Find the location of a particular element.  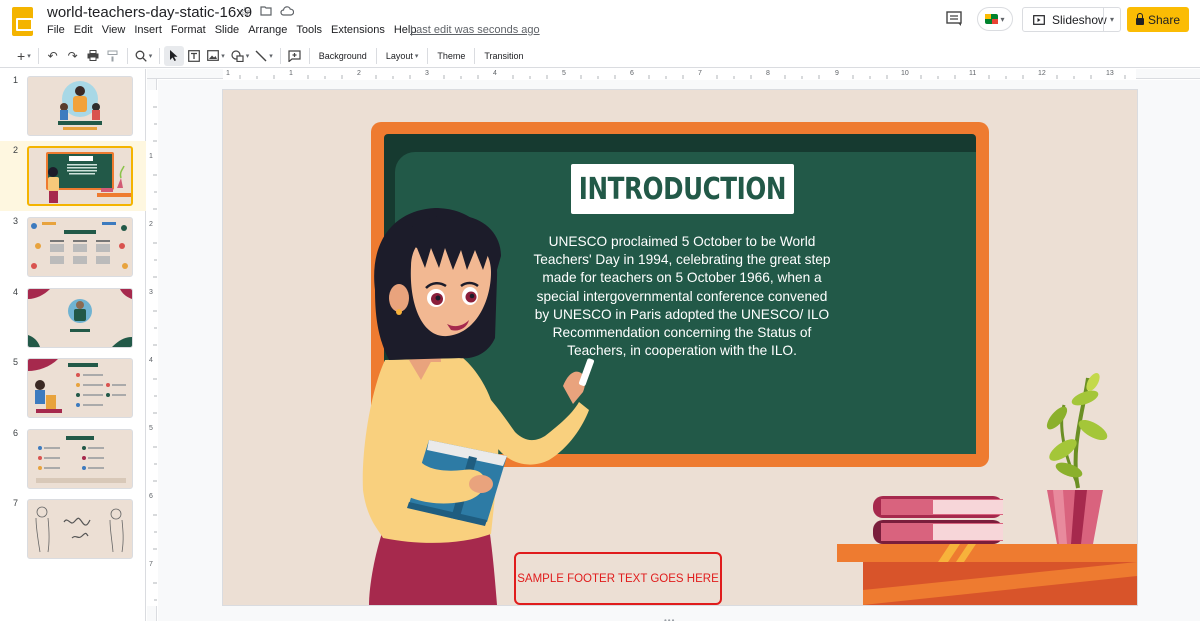

ruler-label: 6 is located at coordinates (151, 496).